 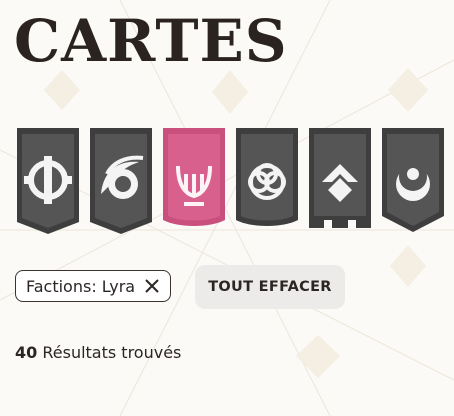 What do you see at coordinates (81, 286) in the screenshot?
I see `active-filter-label: Factions: Lyra` at bounding box center [81, 286].